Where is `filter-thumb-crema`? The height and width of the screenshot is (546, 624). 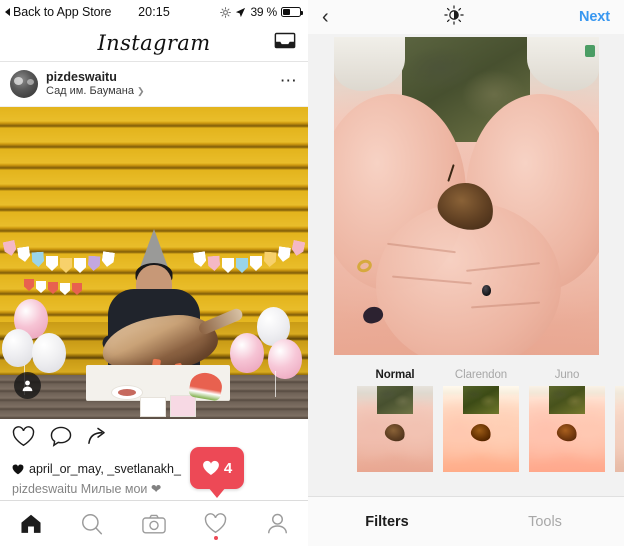
filter-thumb-crema is located at coordinates (617, 429).